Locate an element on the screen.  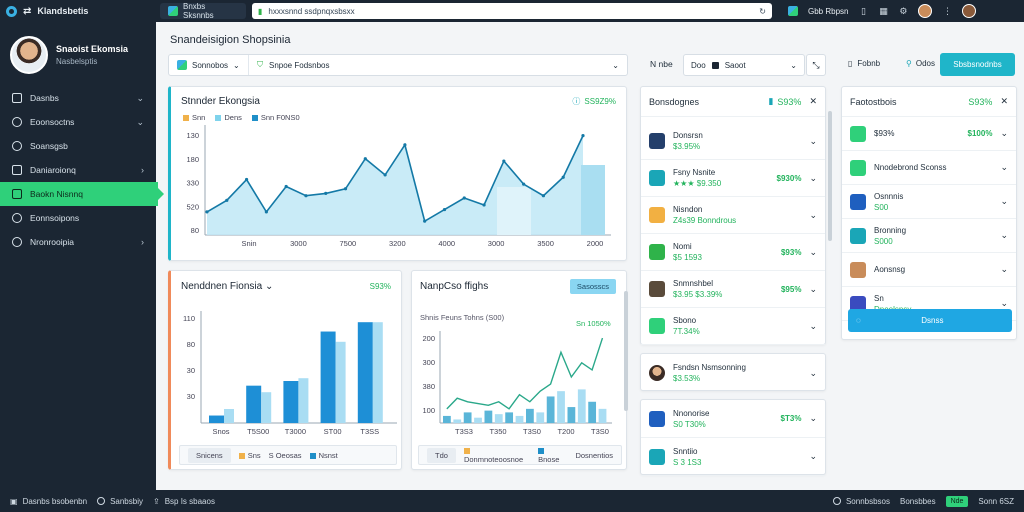
x-tick-label: 3500 is located at coordinates (545, 243).